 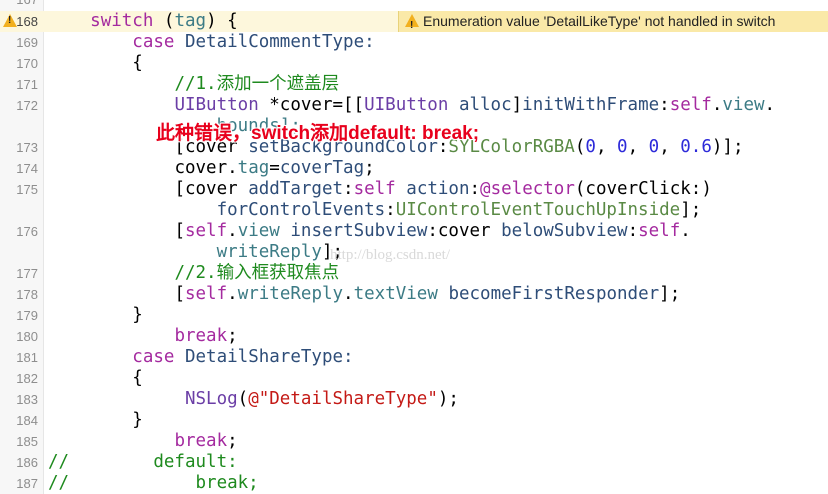 What do you see at coordinates (27, 147) in the screenshot?
I see `line-number: 173` at bounding box center [27, 147].